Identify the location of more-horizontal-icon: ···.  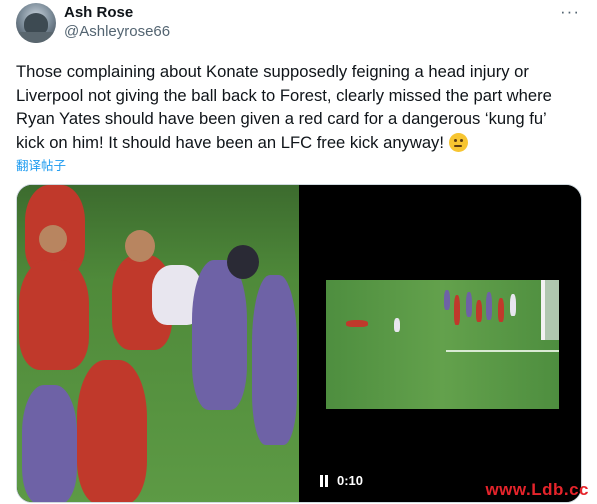
(570, 12).